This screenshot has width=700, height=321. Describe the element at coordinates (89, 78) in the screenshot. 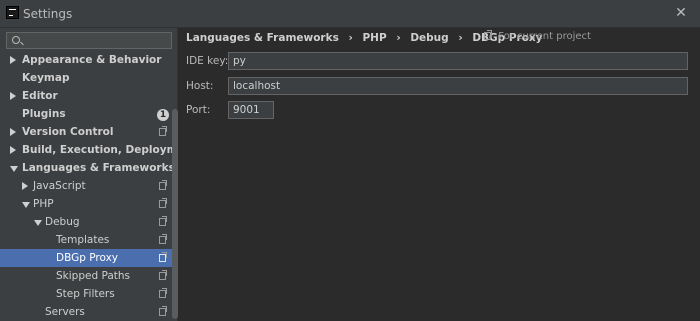

I see `sidebar-item-keymap: Keymap` at that location.